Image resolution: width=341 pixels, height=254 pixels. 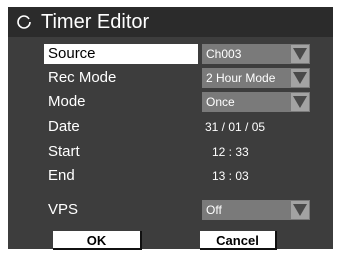 What do you see at coordinates (63, 209) in the screenshot?
I see `vps-label: VPS` at bounding box center [63, 209].